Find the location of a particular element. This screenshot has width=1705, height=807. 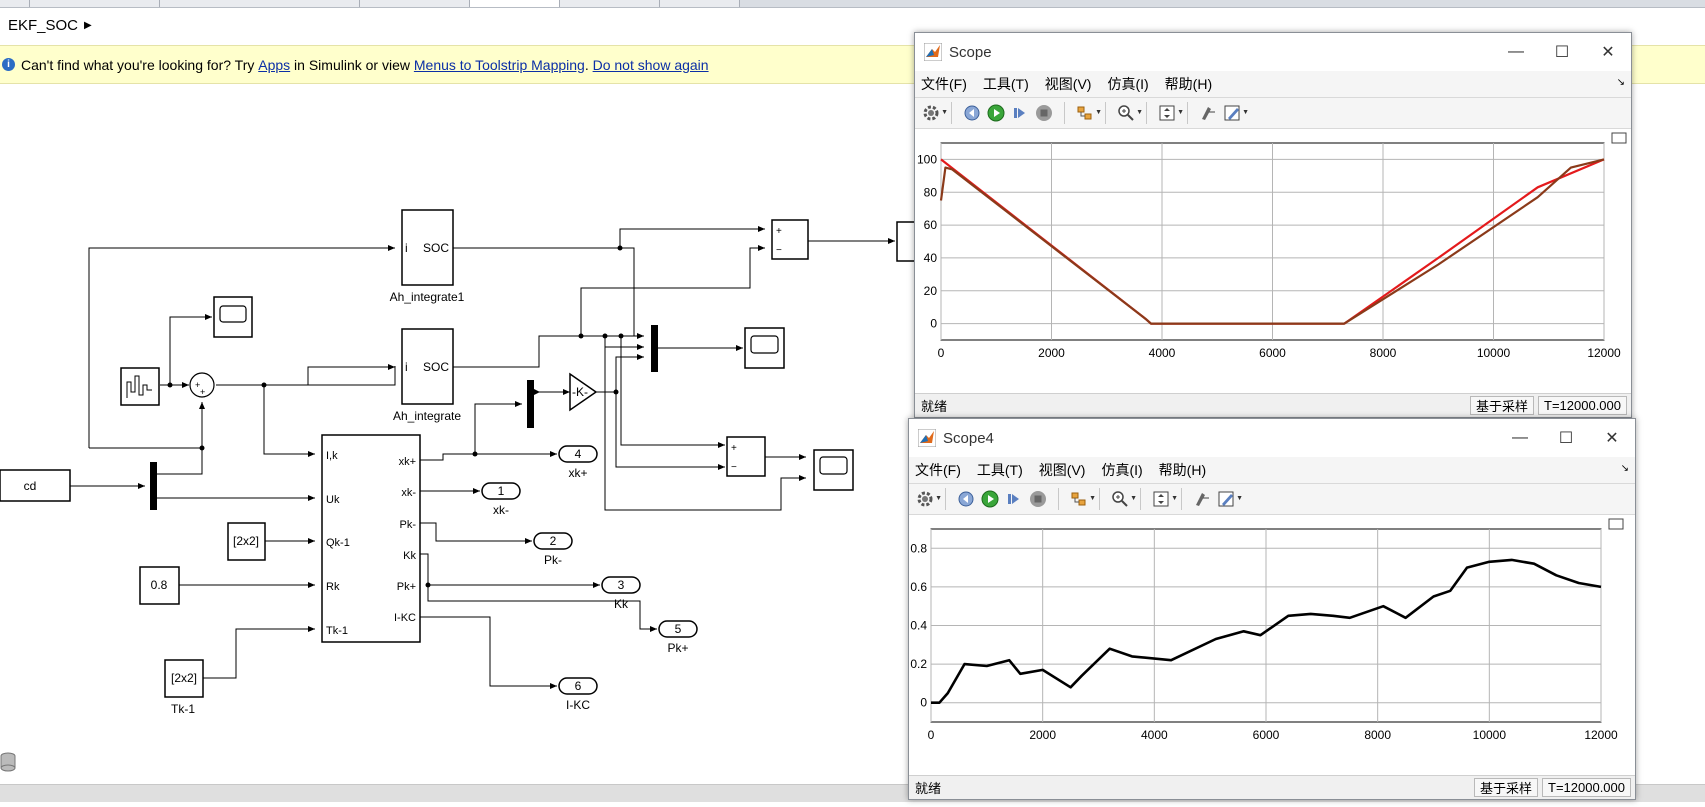

plot-area: 0 2000 4000 6000 8000 10000 12000 0 20 40 60 80 100 is located at coordinates (1273, 262).